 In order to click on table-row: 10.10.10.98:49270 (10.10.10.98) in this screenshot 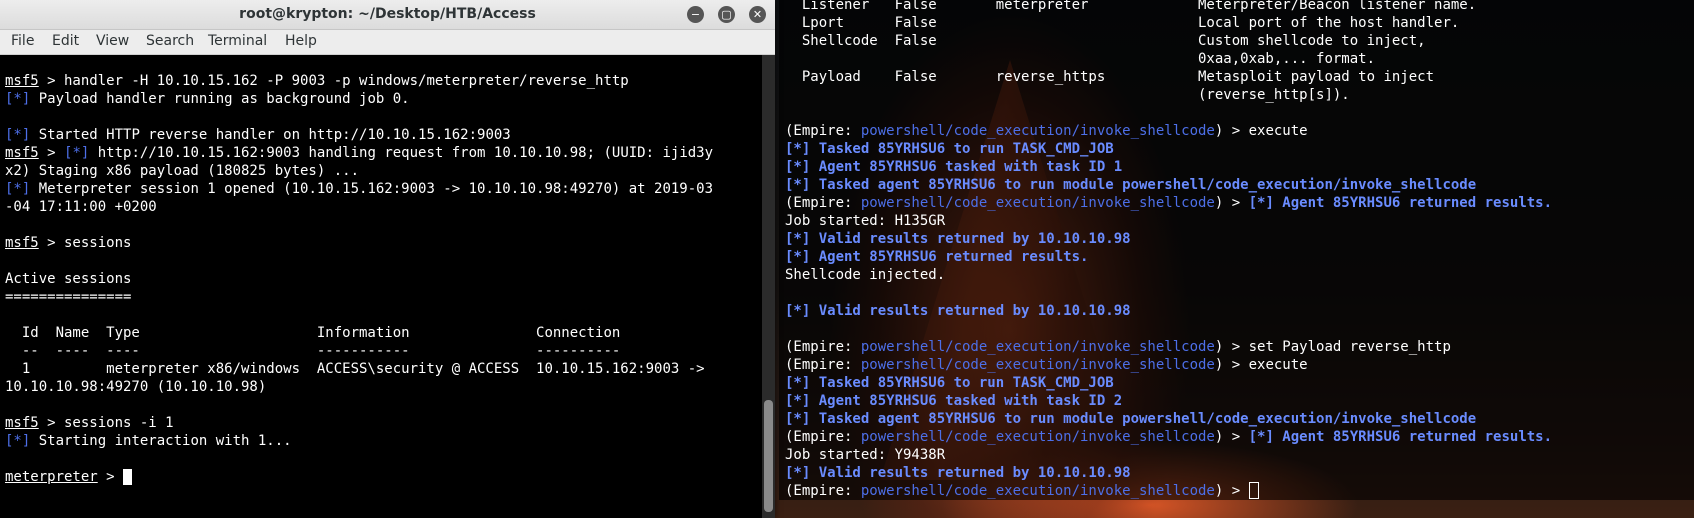, I will do `click(136, 387)`.